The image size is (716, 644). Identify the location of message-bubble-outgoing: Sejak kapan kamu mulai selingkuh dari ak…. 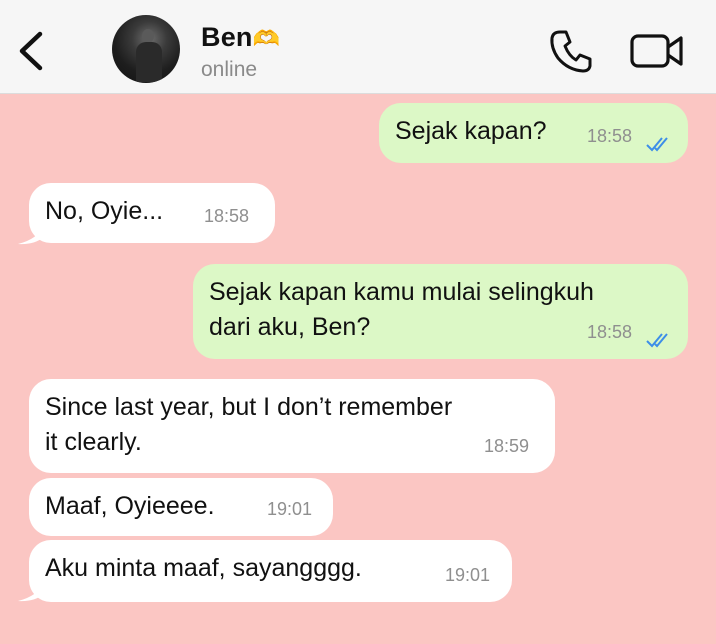
(440, 311).